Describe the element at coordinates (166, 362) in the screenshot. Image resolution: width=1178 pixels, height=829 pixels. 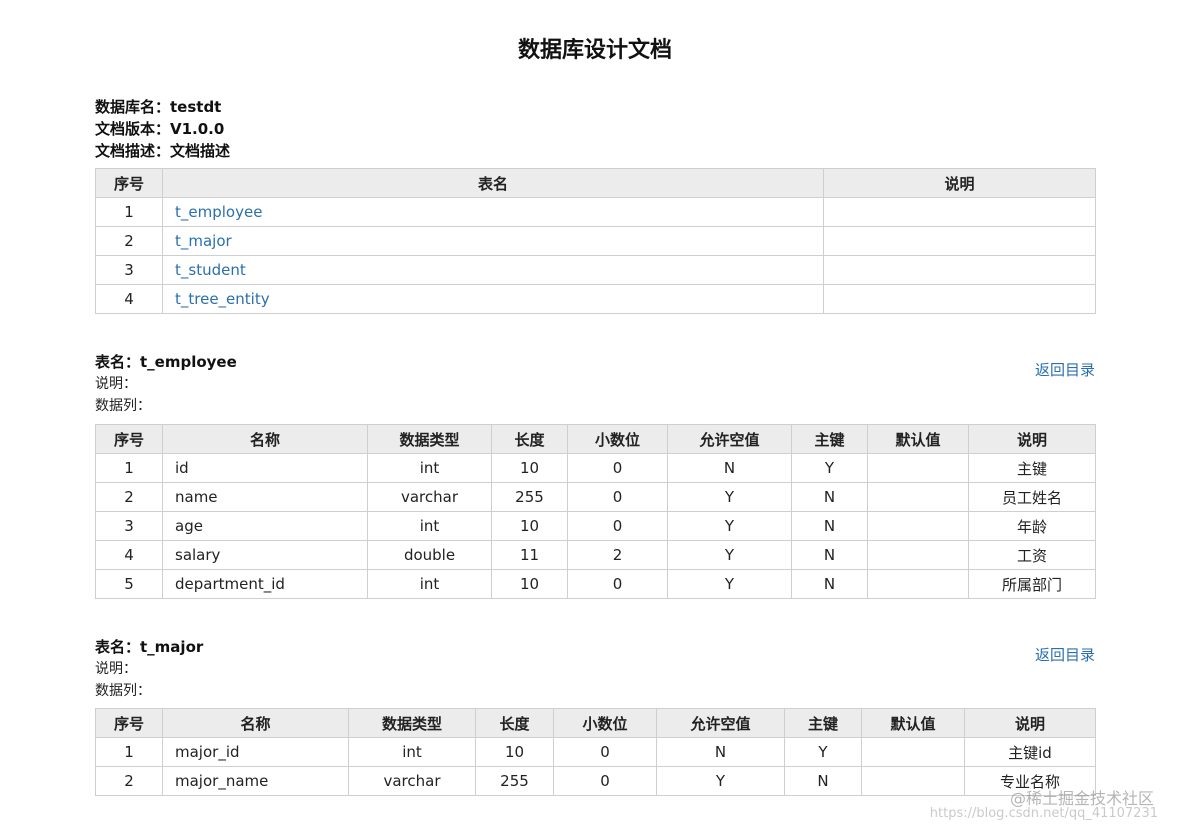
I see `section-title: 表名：t_employee` at that location.